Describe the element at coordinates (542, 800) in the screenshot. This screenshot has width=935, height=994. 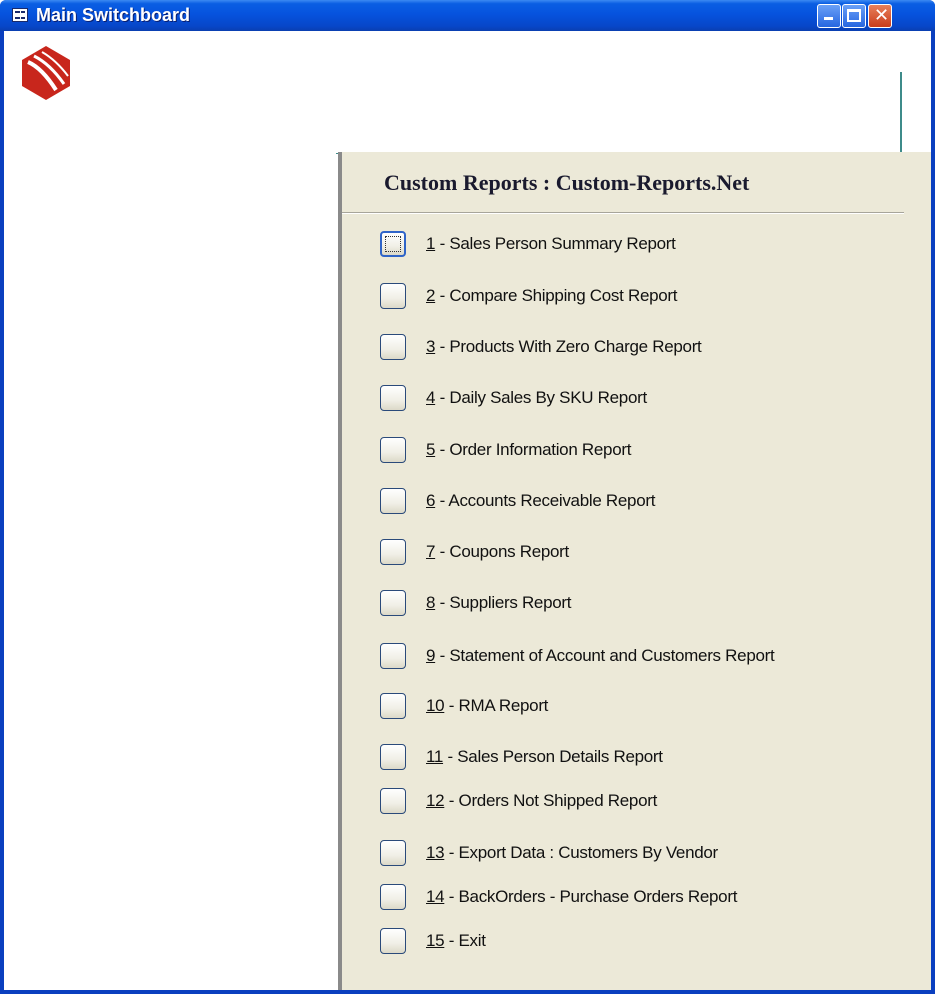
I see `menu-label-12: 12 - Orders Not Shipped Report` at that location.